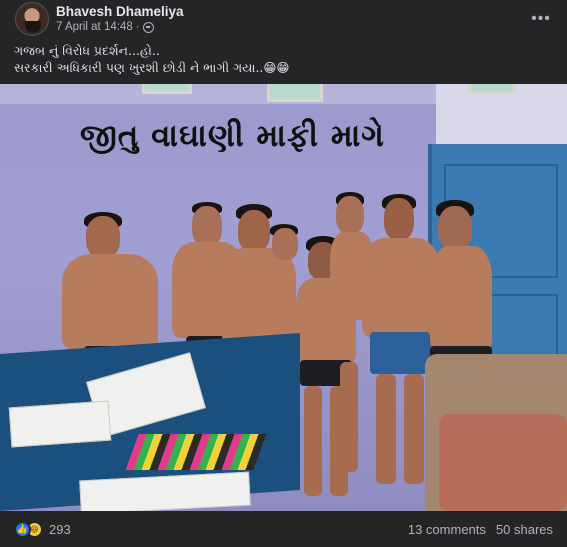 The width and height of the screenshot is (567, 547). I want to click on photo-paper, so click(60, 424).